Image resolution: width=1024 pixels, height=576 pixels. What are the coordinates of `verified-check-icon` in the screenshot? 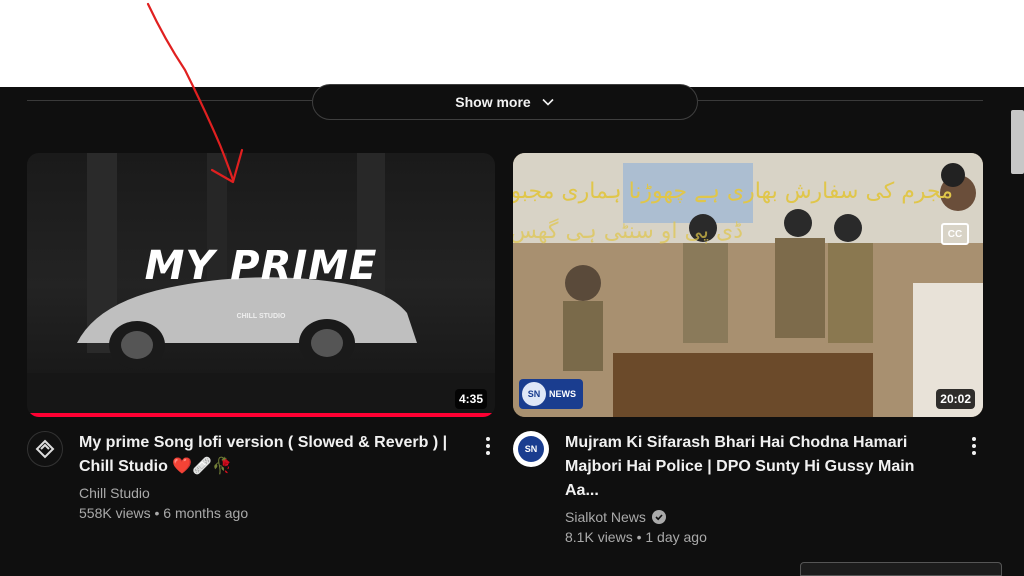 It's located at (658, 517).